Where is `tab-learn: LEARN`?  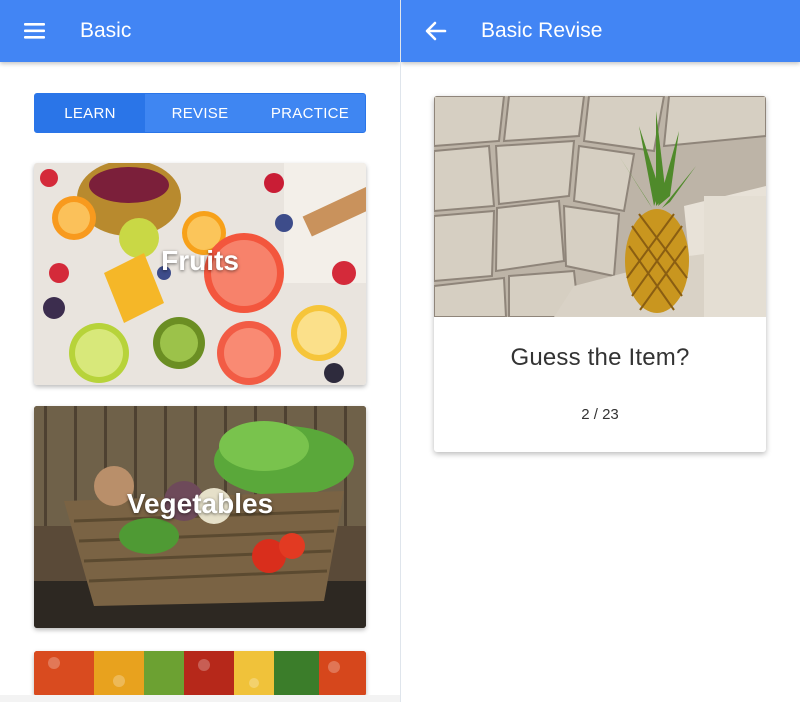
tab-learn: LEARN is located at coordinates (90, 113).